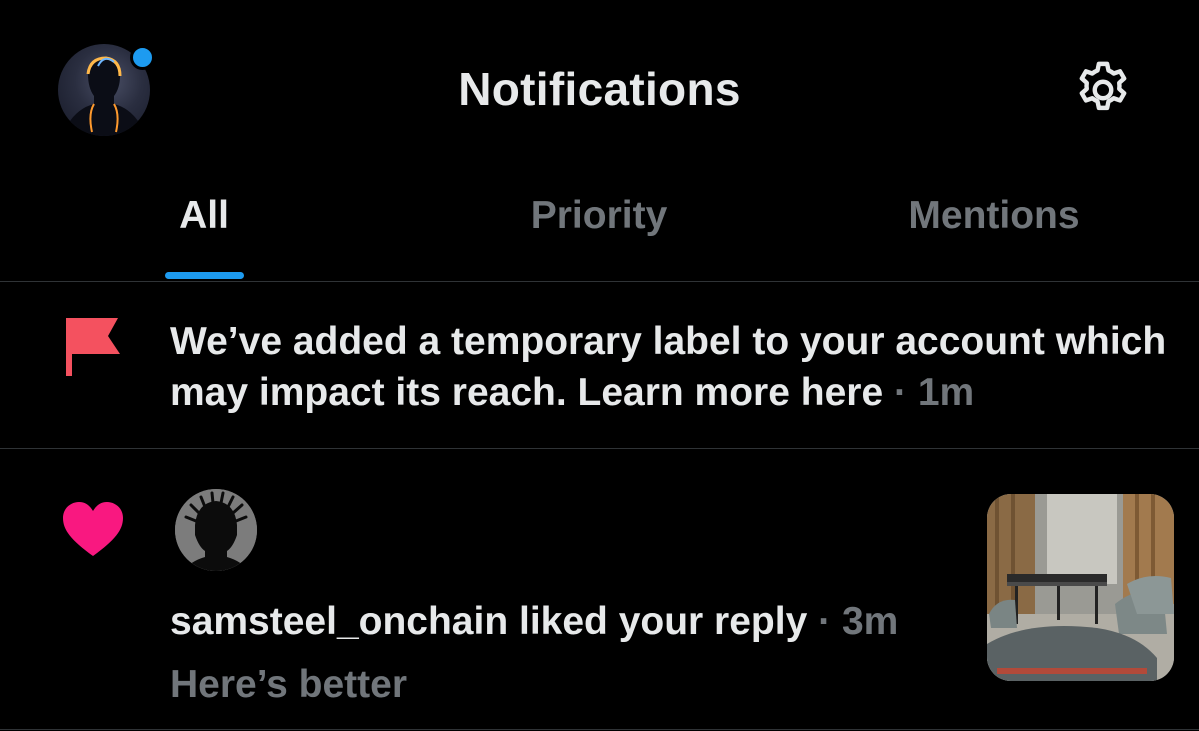 This screenshot has width=1199, height=731. I want to click on notification-time: 3m, so click(870, 621).